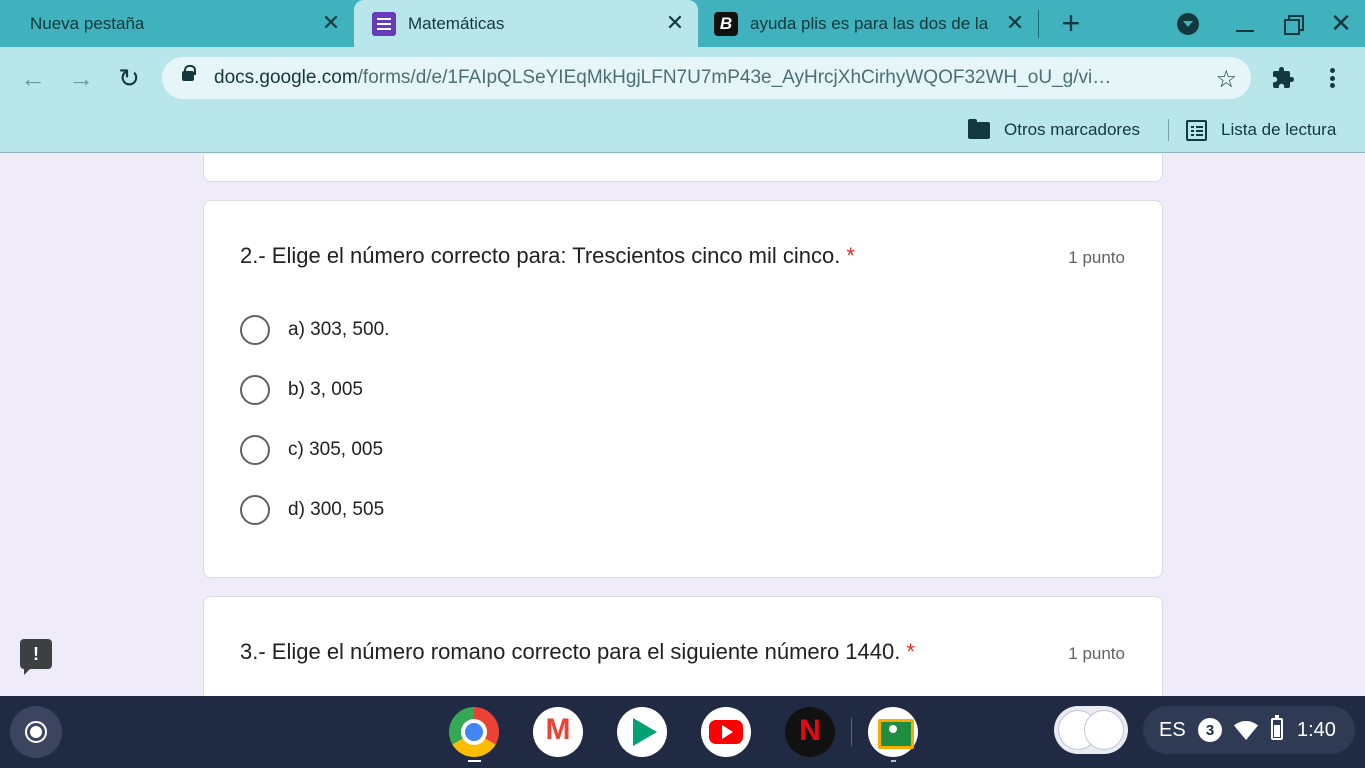 The image size is (1365, 768). I want to click on tab-separator, so click(1038, 24).